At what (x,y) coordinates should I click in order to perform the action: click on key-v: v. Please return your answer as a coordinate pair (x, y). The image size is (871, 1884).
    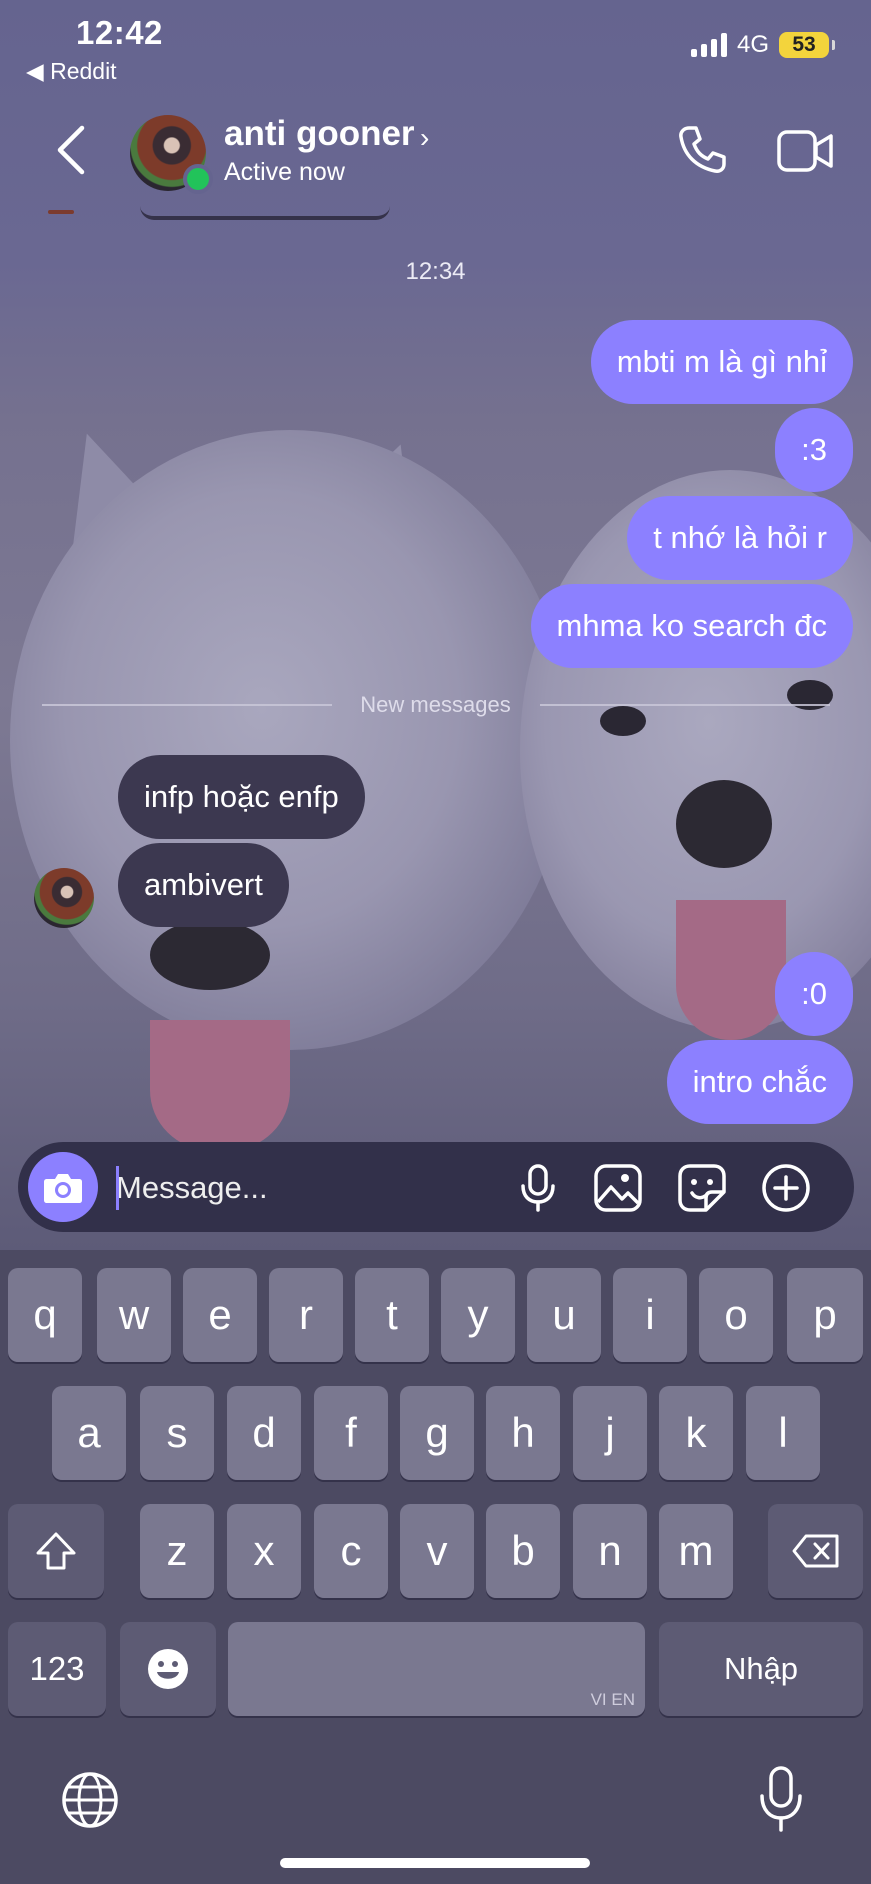
    Looking at the image, I should click on (437, 1551).